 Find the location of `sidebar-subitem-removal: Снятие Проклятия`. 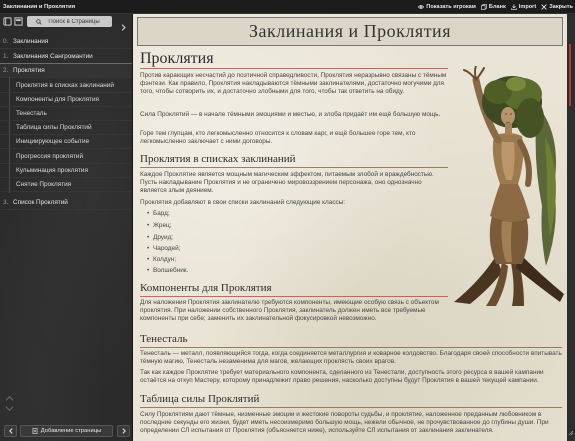

sidebar-subitem-removal: Снятие Проклятия is located at coordinates (66, 185).